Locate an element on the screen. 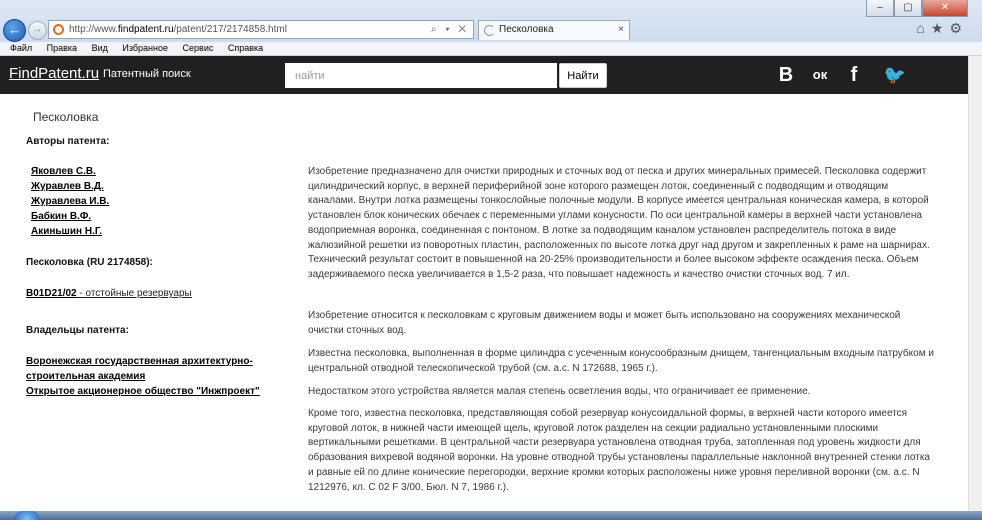 Image resolution: width=982 pixels, height=520 pixels. twitter-icon: 🐦 is located at coordinates (895, 75).